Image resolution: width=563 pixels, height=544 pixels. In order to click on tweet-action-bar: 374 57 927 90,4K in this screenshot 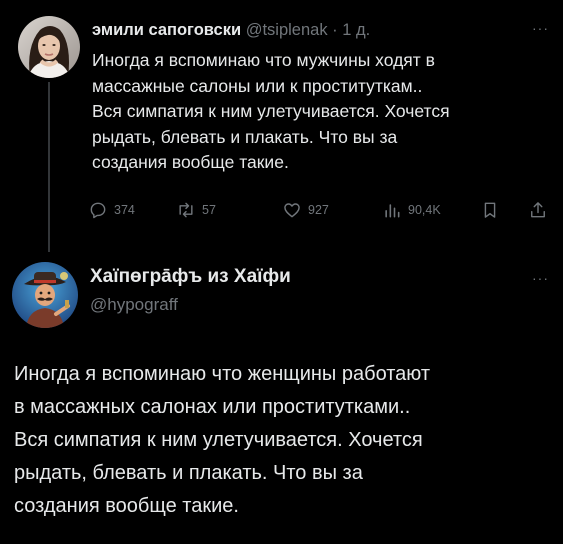, I will do `click(322, 210)`.